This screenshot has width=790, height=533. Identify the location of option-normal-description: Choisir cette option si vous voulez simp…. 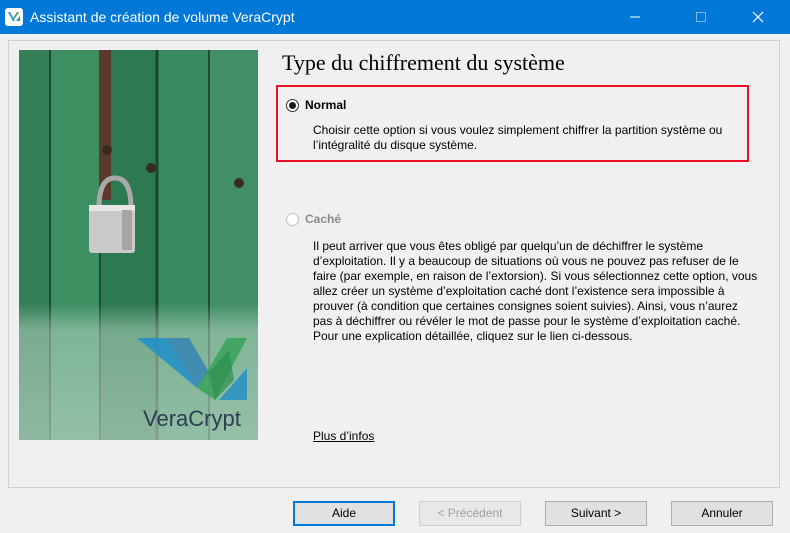
(518, 137).